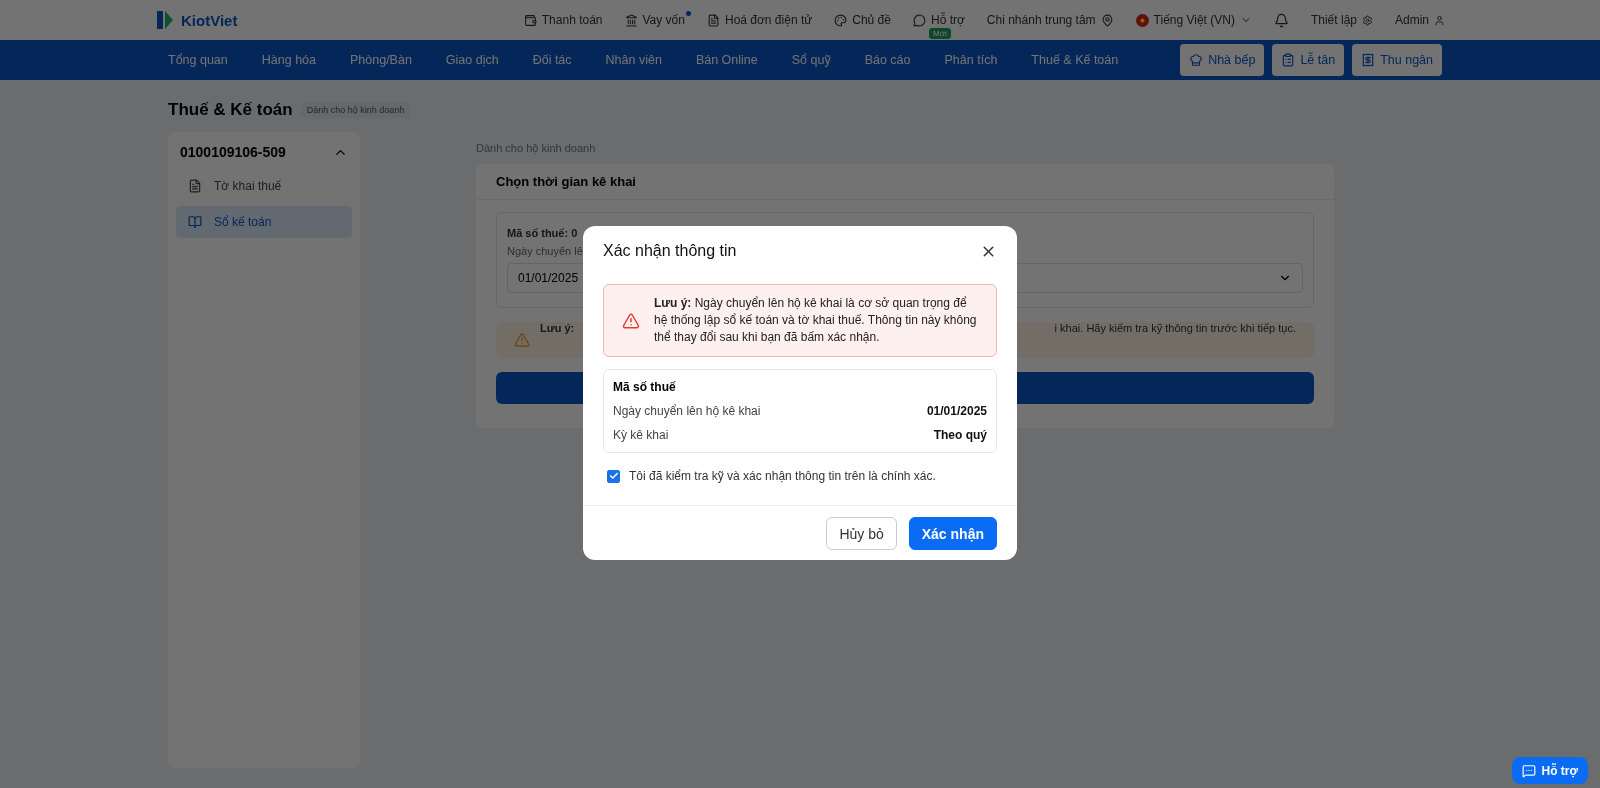 Image resolution: width=1600 pixels, height=788 pixels. What do you see at coordinates (939, 33) in the screenshot?
I see `new-badge: Mới` at bounding box center [939, 33].